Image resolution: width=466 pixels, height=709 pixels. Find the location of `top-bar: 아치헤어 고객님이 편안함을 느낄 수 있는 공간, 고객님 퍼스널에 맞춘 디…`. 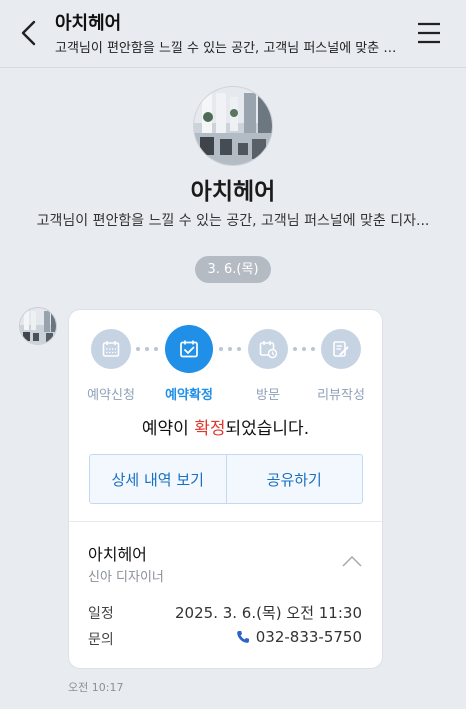

top-bar: 아치헤어 고객님이 편안함을 느낄 수 있는 공간, 고객님 퍼스널에 맞춘 디… is located at coordinates (233, 34).